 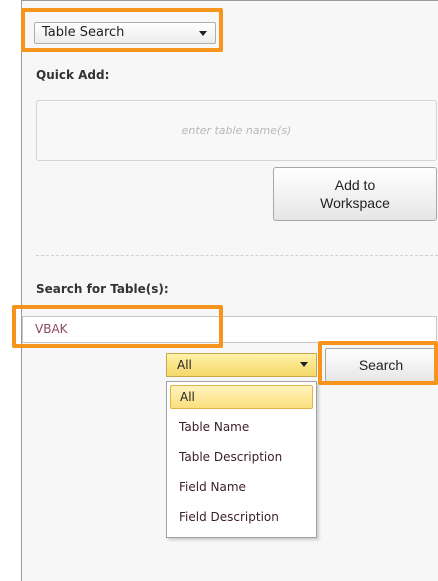 I want to click on search-filter-value: All, so click(x=184, y=365).